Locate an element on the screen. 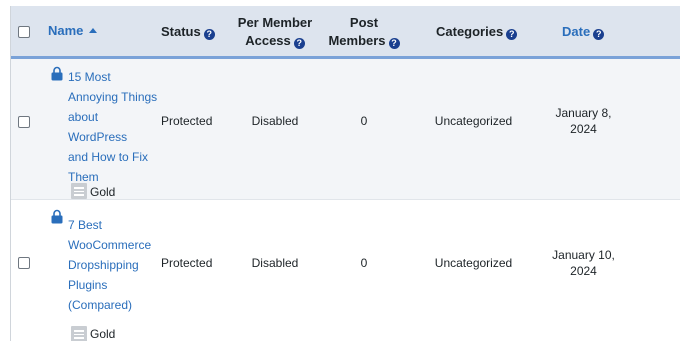 The height and width of the screenshot is (341, 680). column-categories-label: Categories is located at coordinates (470, 31).